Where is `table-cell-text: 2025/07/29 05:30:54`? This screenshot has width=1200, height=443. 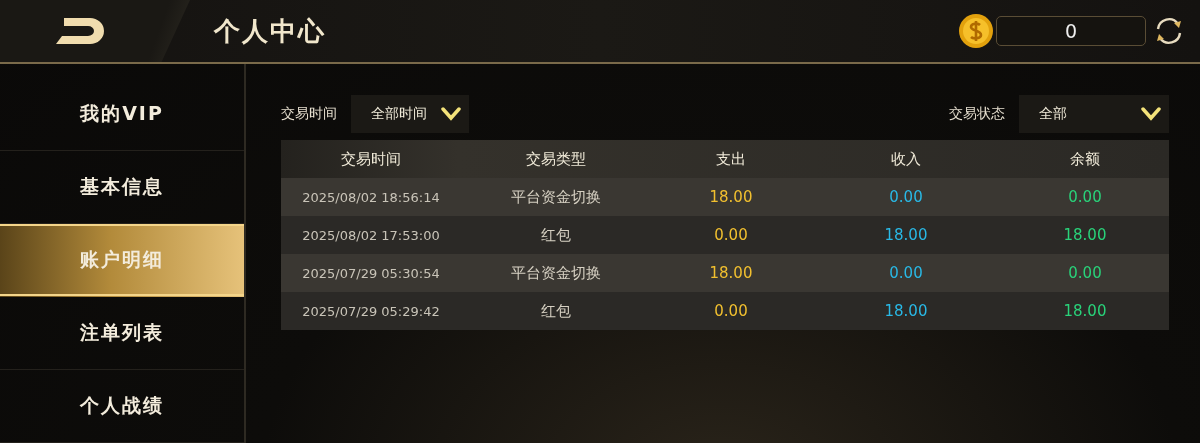 table-cell-text: 2025/07/29 05:30:54 is located at coordinates (371, 273).